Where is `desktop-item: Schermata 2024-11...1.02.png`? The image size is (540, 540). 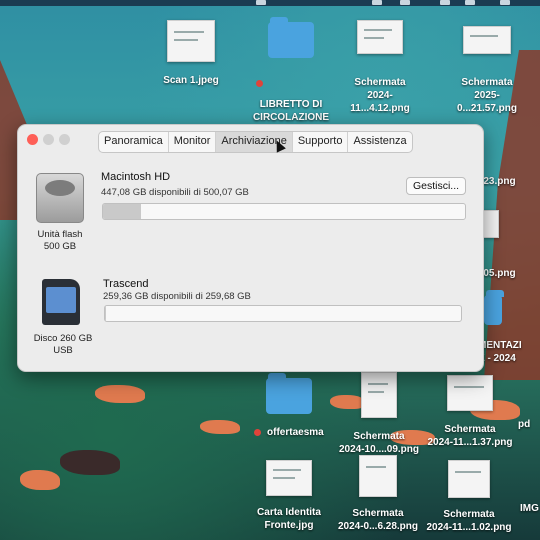 desktop-item: Schermata 2024-11...1.02.png is located at coordinates (469, 497).